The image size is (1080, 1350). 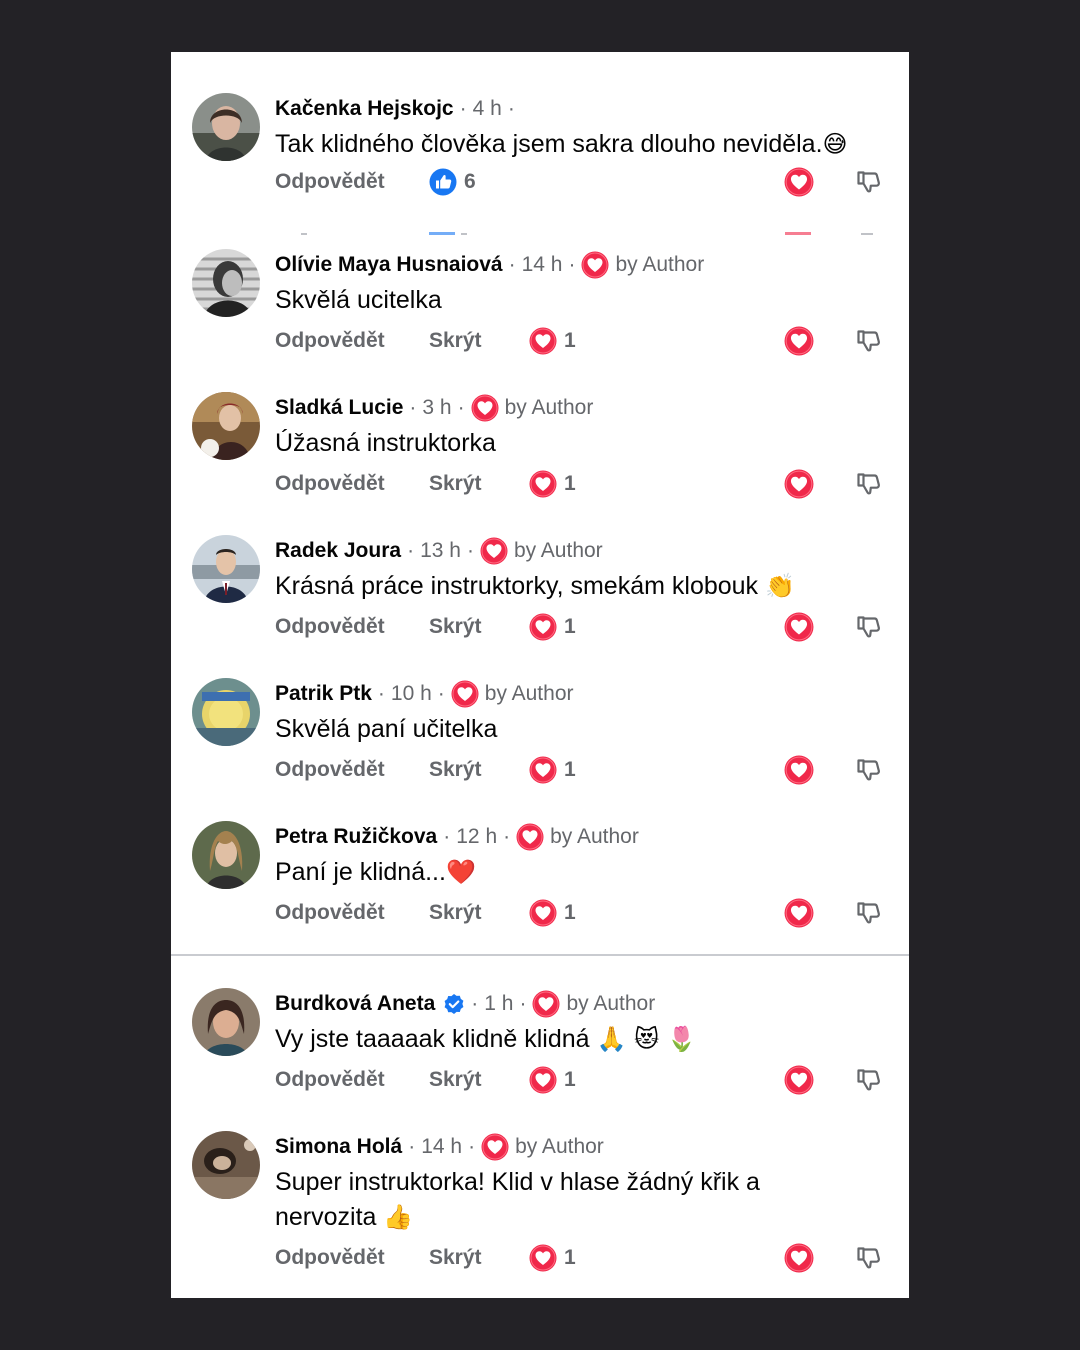 I want to click on timestamp: 3 h, so click(x=436, y=408).